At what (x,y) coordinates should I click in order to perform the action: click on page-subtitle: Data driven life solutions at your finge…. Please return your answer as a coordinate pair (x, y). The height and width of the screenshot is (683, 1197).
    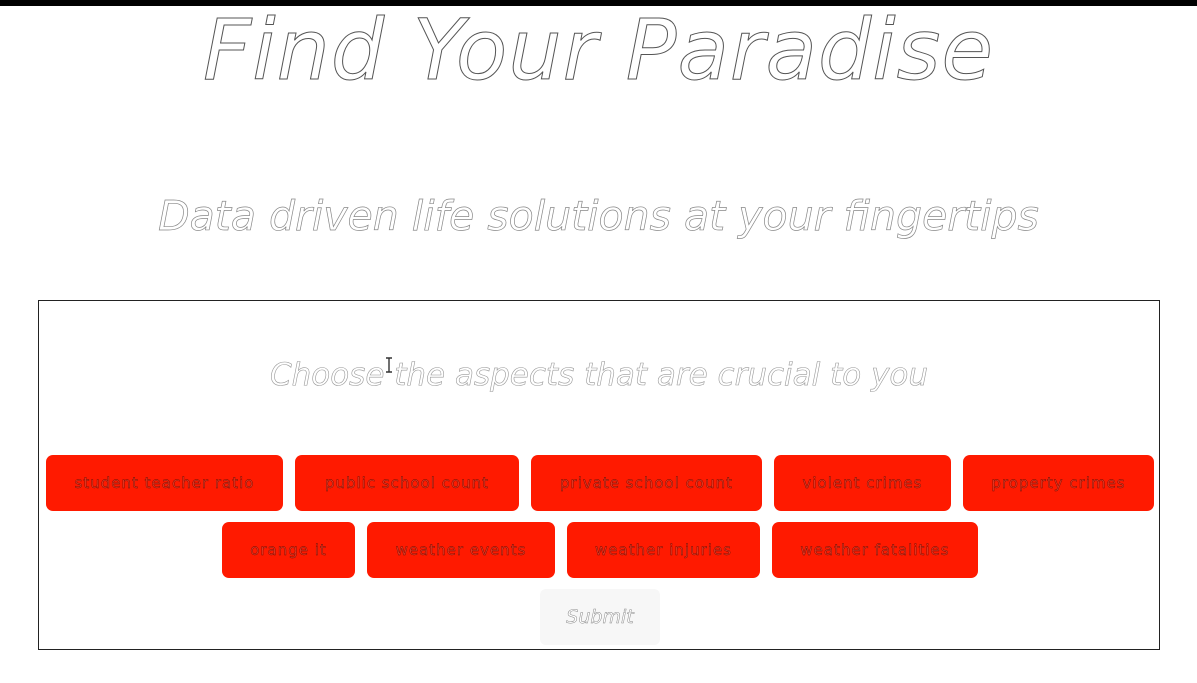
    Looking at the image, I should click on (599, 216).